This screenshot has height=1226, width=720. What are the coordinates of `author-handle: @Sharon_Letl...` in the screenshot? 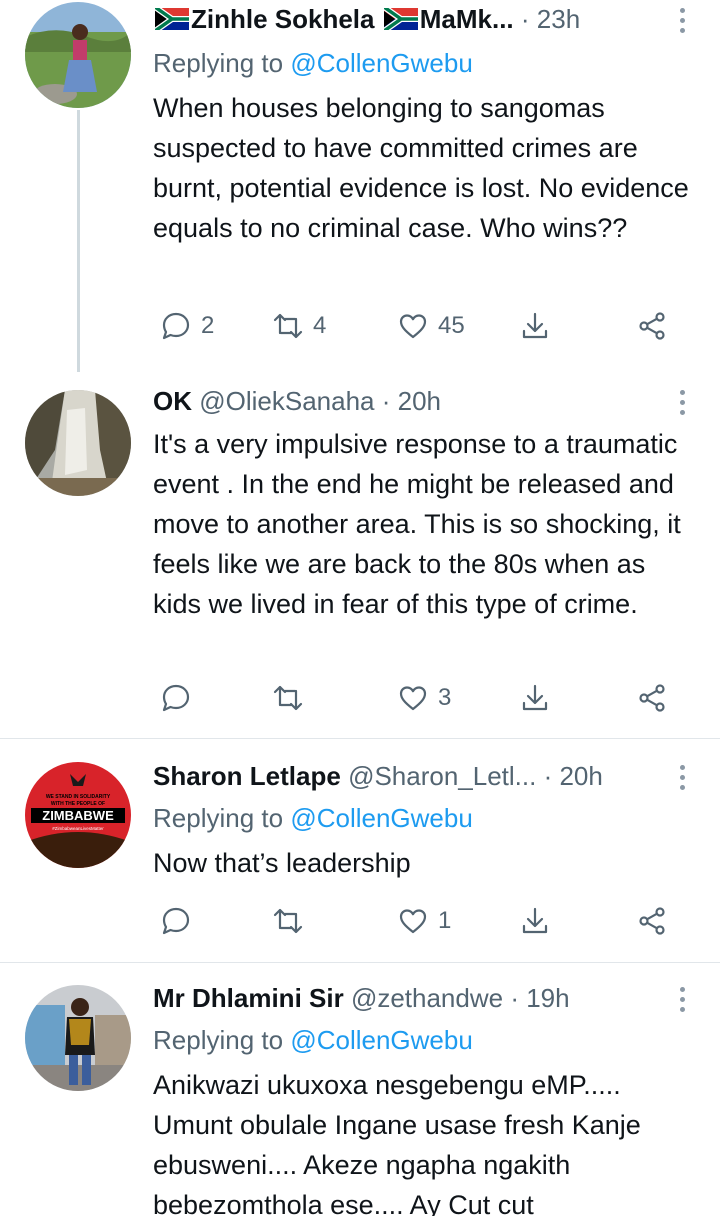 It's located at (442, 776).